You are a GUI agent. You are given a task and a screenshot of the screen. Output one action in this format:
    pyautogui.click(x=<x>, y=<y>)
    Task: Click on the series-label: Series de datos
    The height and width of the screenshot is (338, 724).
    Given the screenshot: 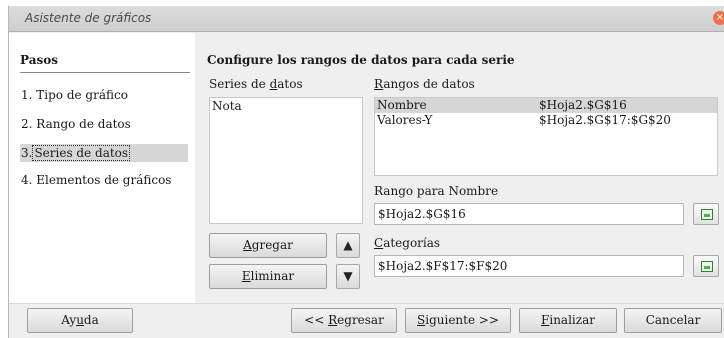 What is the action you would take?
    pyautogui.click(x=256, y=84)
    